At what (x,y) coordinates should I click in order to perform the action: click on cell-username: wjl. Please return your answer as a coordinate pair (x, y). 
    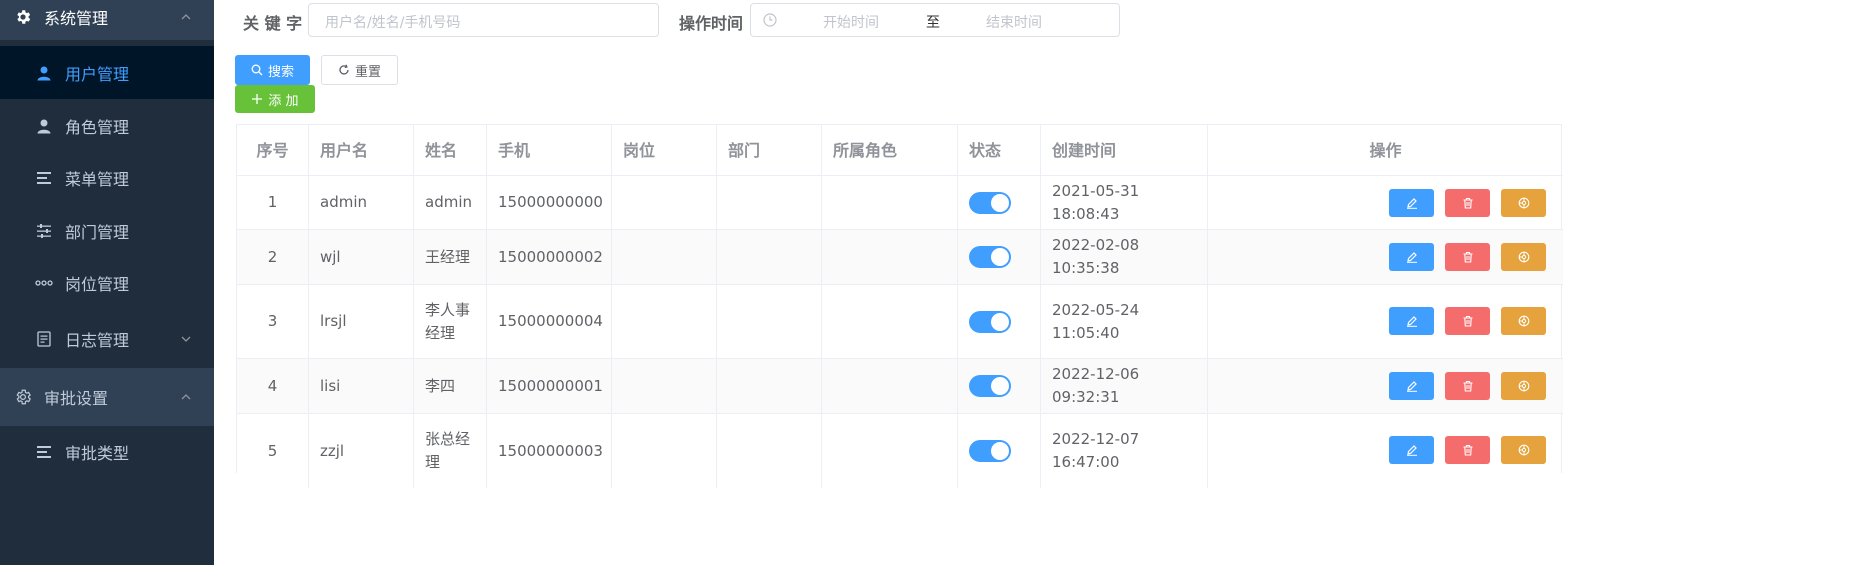
    Looking at the image, I should click on (361, 257).